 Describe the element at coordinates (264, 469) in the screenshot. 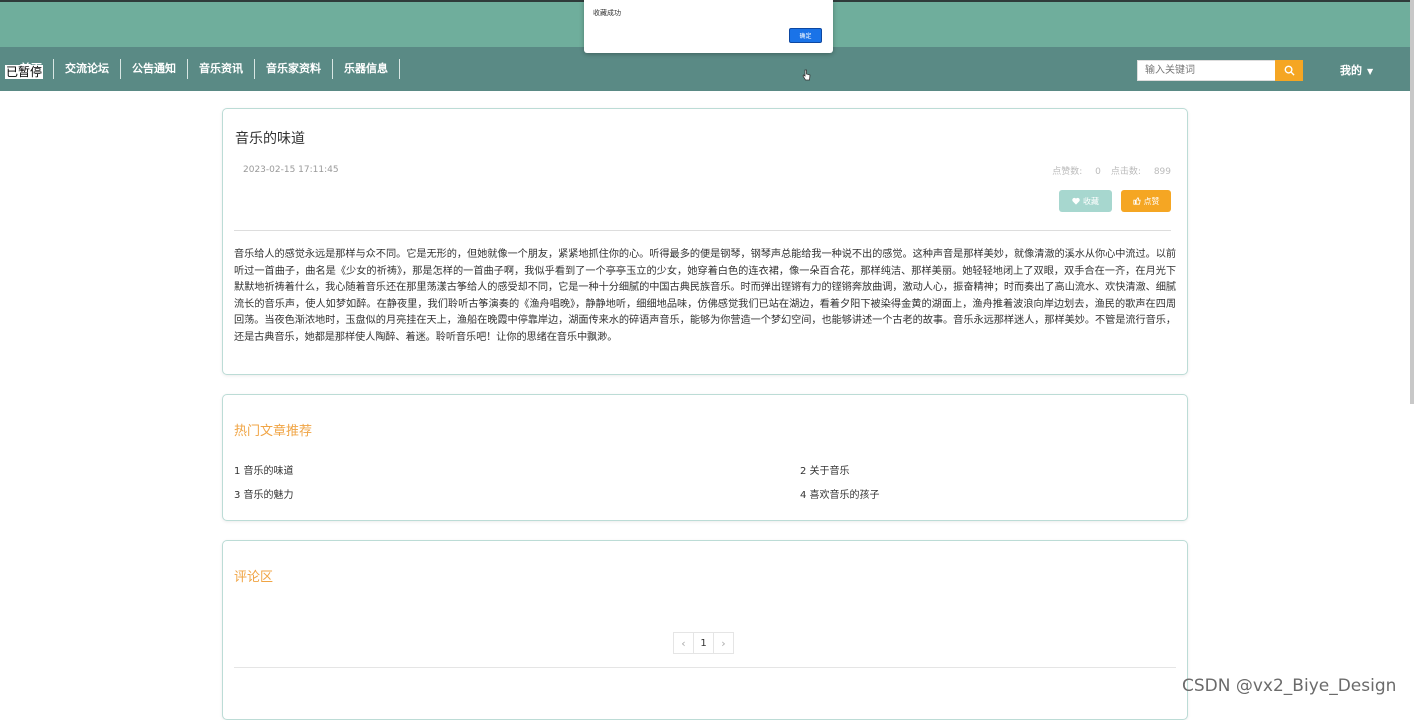

I see `hot-article-item: 1 音乐的味道` at that location.